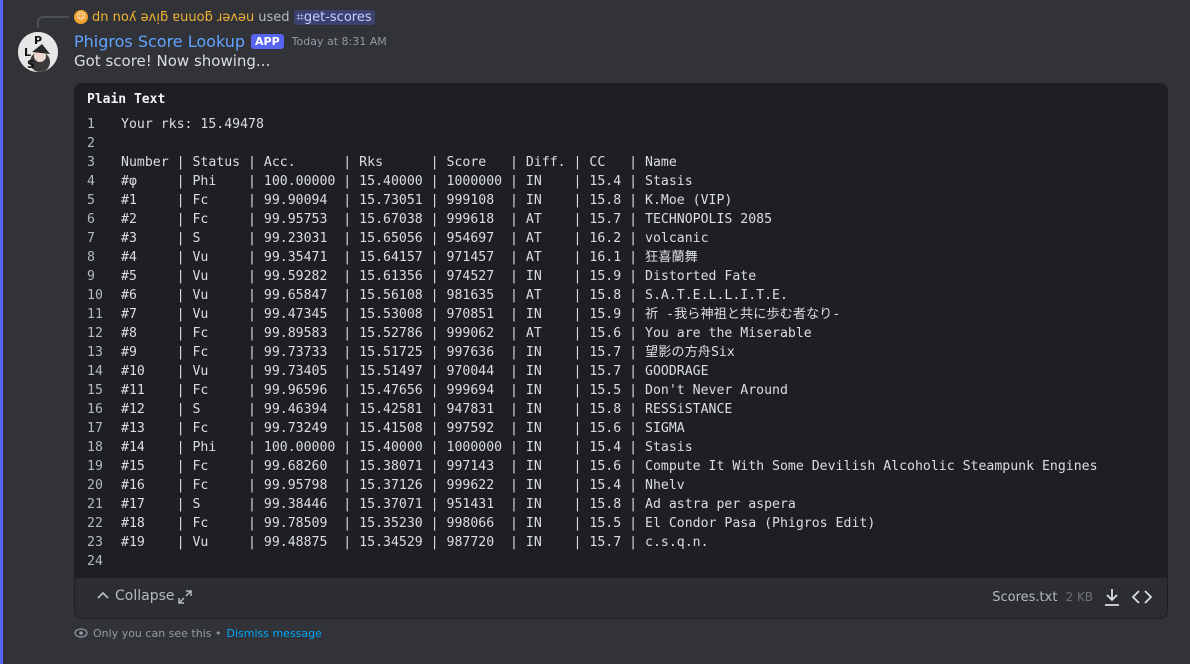 The image size is (1190, 664). What do you see at coordinates (103, 595) in the screenshot?
I see `chevron-up-icon` at bounding box center [103, 595].